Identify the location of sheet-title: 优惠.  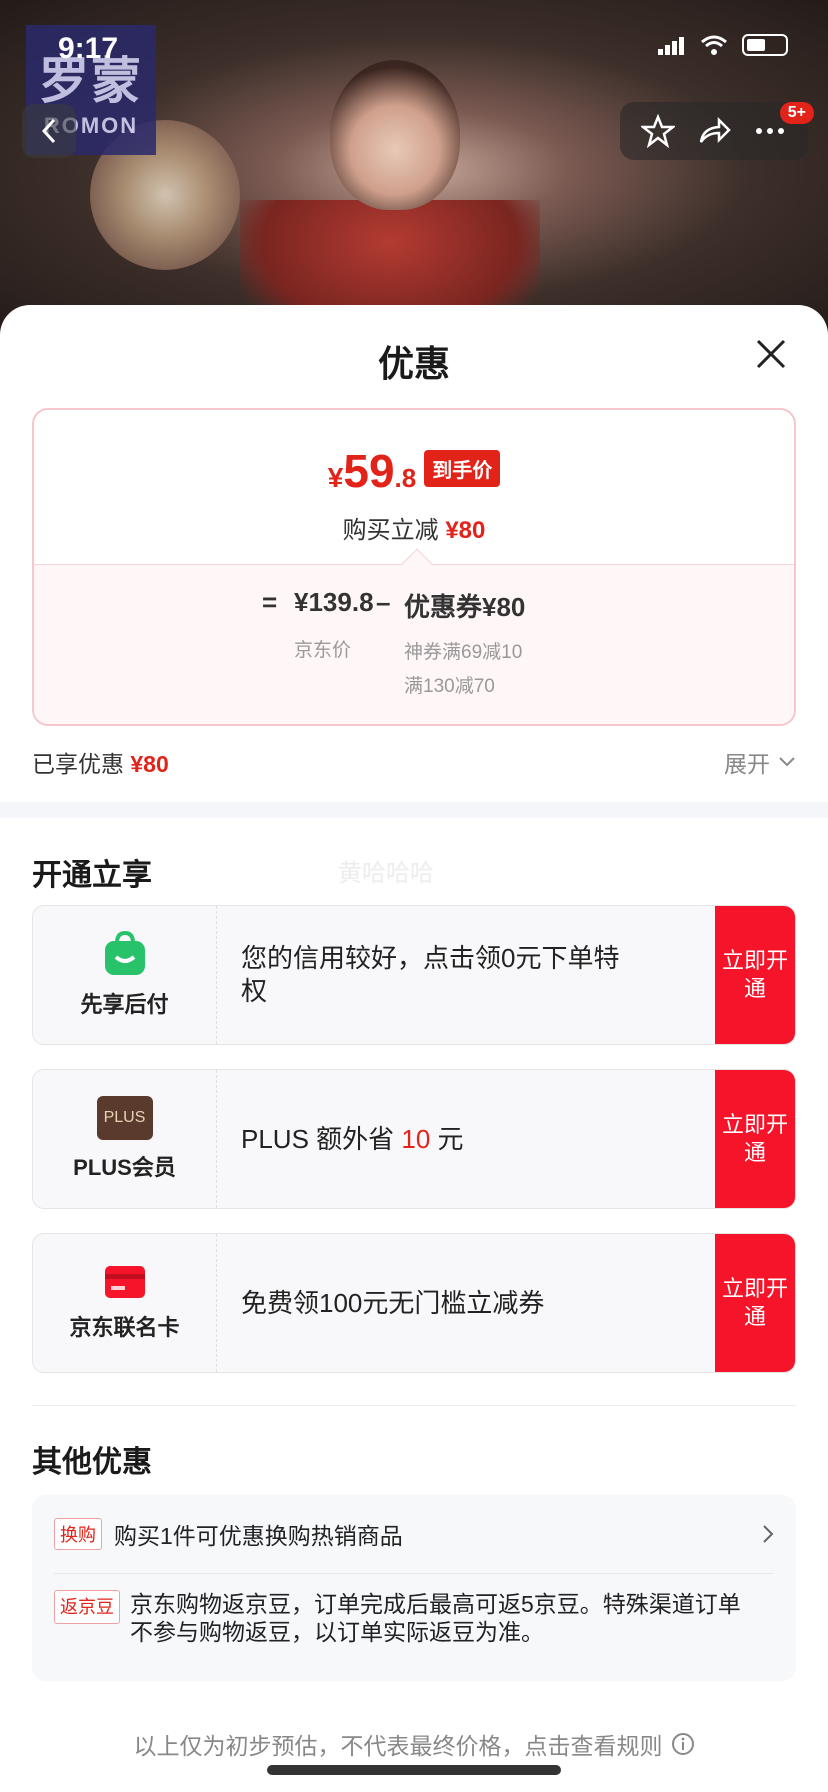
(413, 363).